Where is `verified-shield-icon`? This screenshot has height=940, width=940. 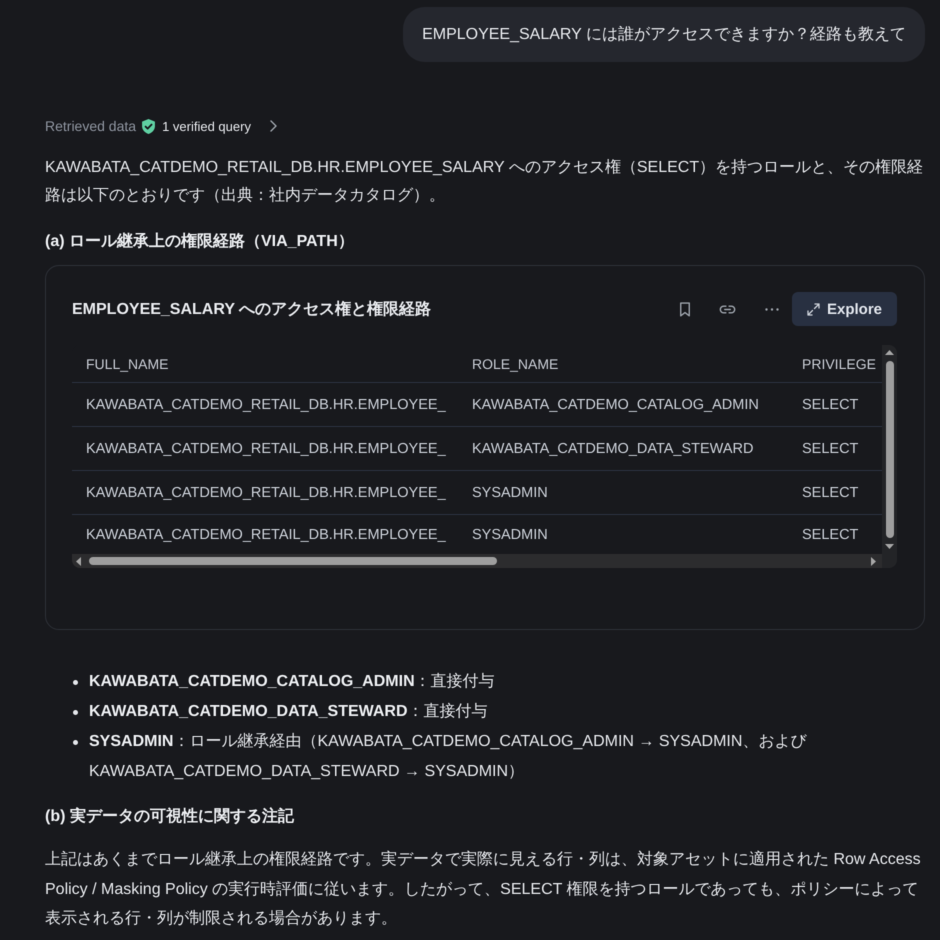
verified-shield-icon is located at coordinates (149, 126).